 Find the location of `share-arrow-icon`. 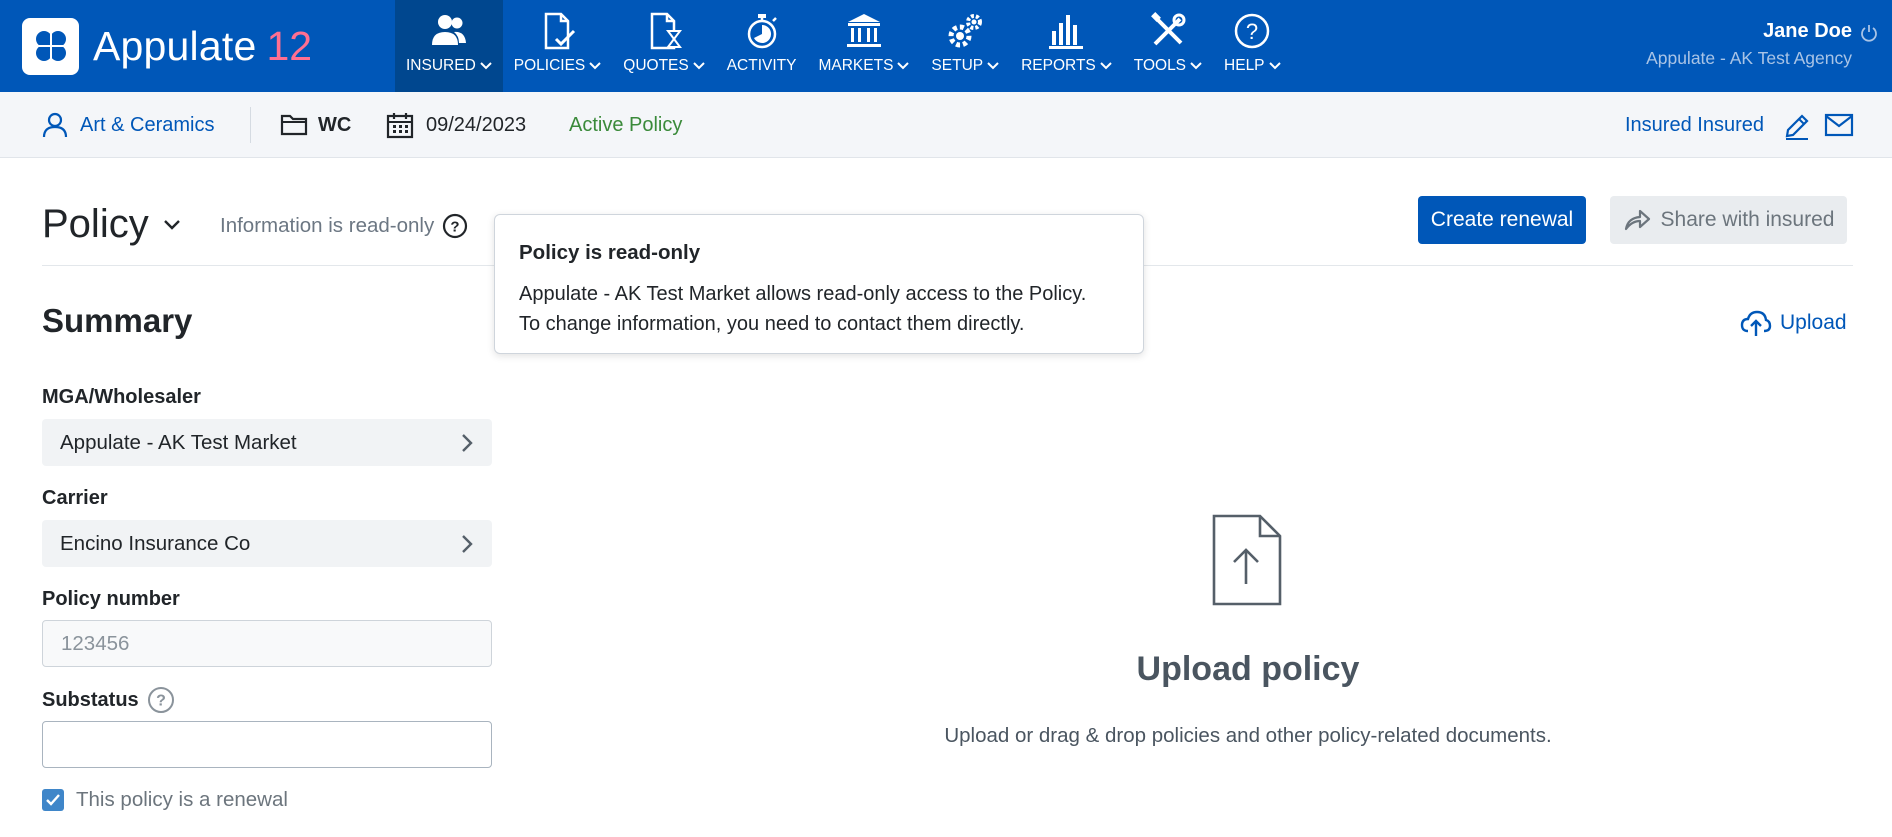

share-arrow-icon is located at coordinates (1637, 220).